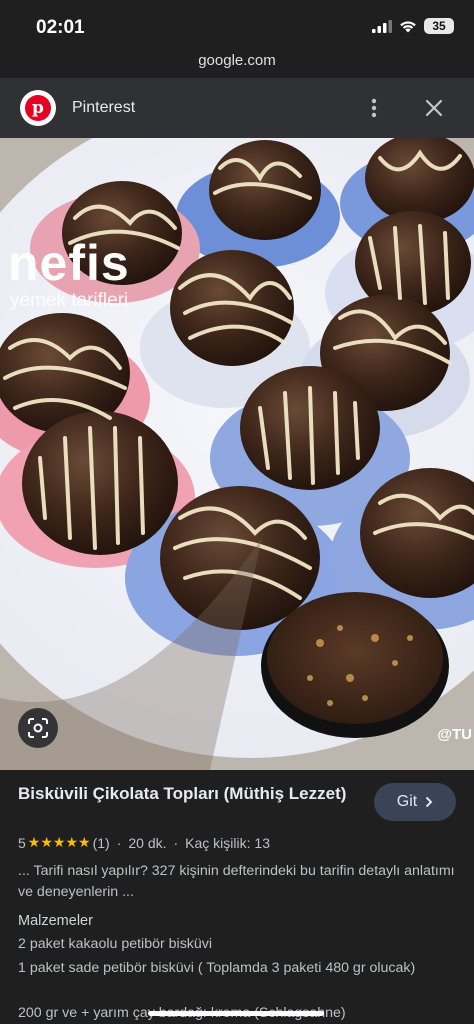  What do you see at coordinates (237, 60) in the screenshot?
I see `url-text: google.com` at bounding box center [237, 60].